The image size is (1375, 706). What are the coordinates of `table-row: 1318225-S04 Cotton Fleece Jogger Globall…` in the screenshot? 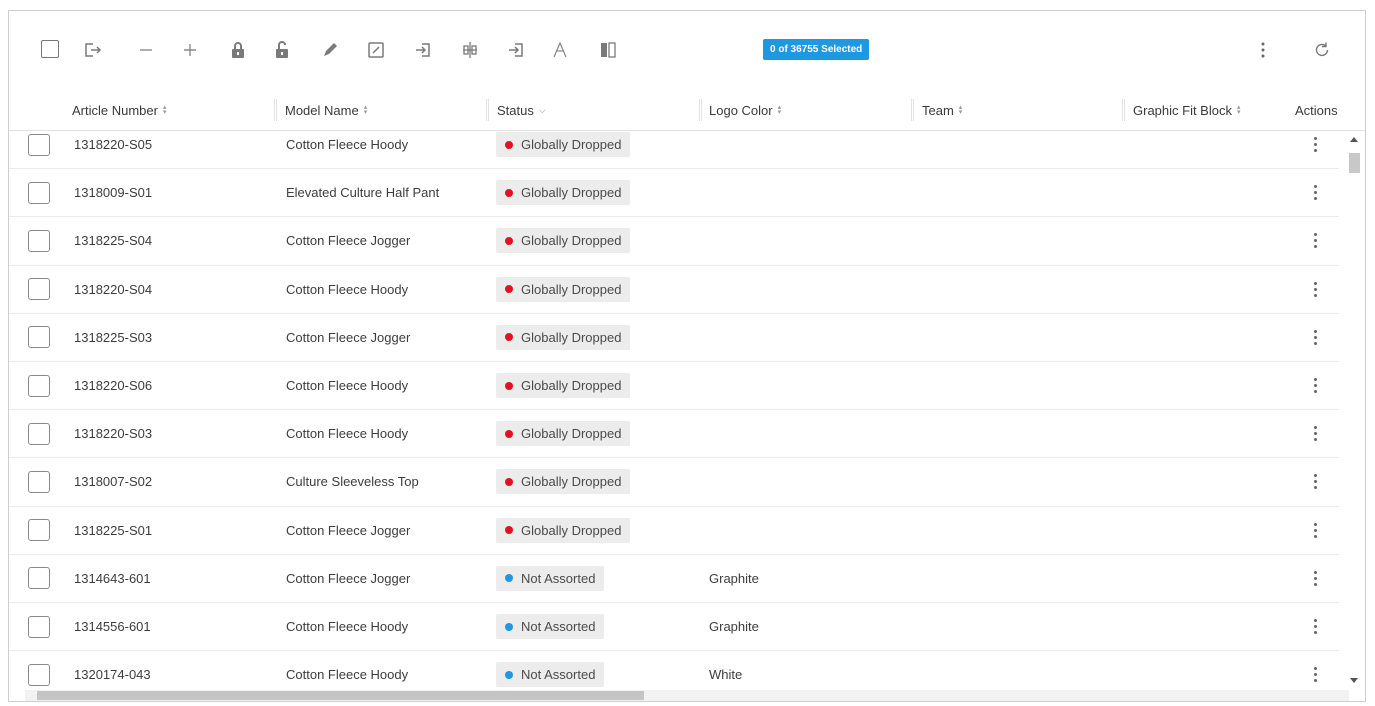 It's located at (674, 241).